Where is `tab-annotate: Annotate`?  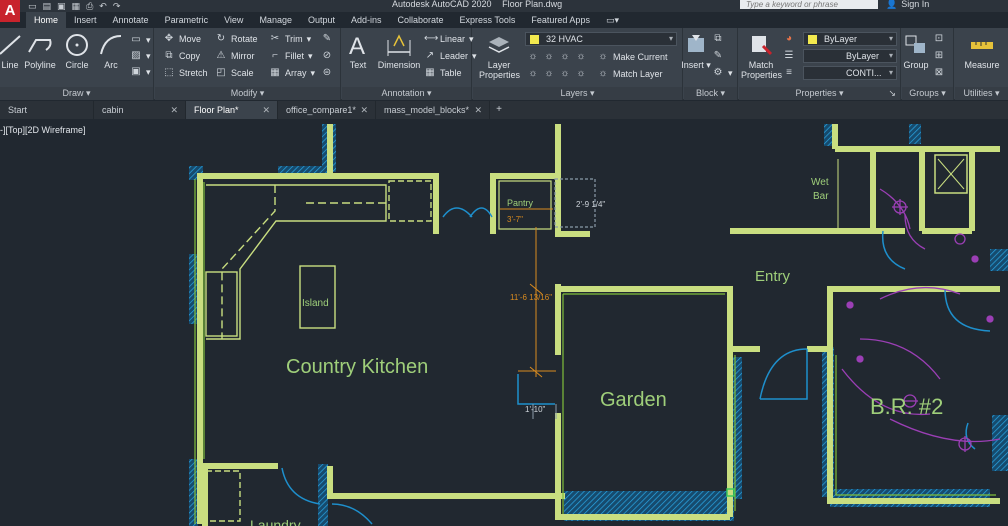
tab-annotate: Annotate is located at coordinates (131, 20).